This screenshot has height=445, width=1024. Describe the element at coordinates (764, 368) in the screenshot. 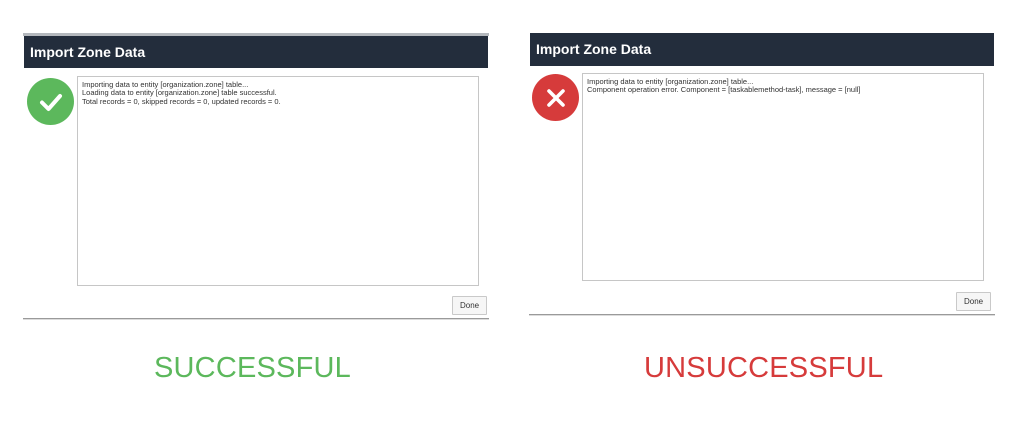

I see `failure-caption: UNSUCCESSFUL` at that location.